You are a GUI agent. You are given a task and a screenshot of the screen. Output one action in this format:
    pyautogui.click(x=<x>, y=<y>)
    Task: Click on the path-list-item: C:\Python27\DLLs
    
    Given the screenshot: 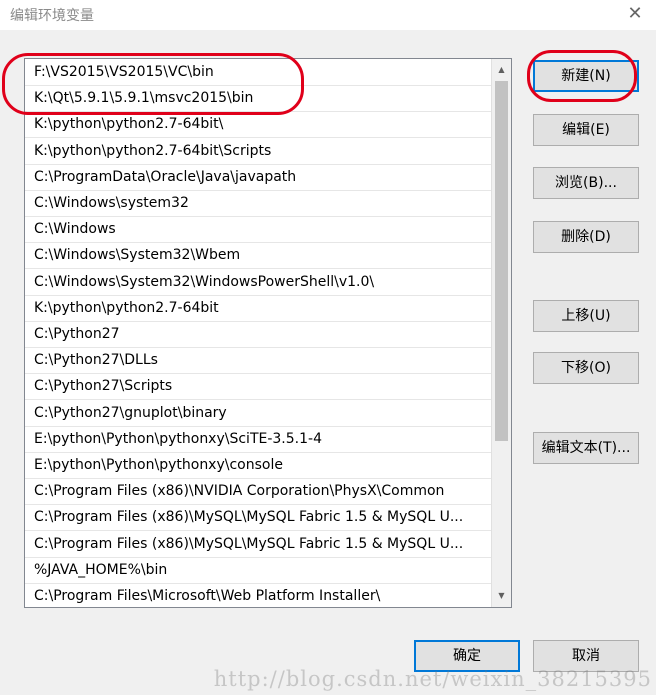 What is the action you would take?
    pyautogui.click(x=258, y=361)
    